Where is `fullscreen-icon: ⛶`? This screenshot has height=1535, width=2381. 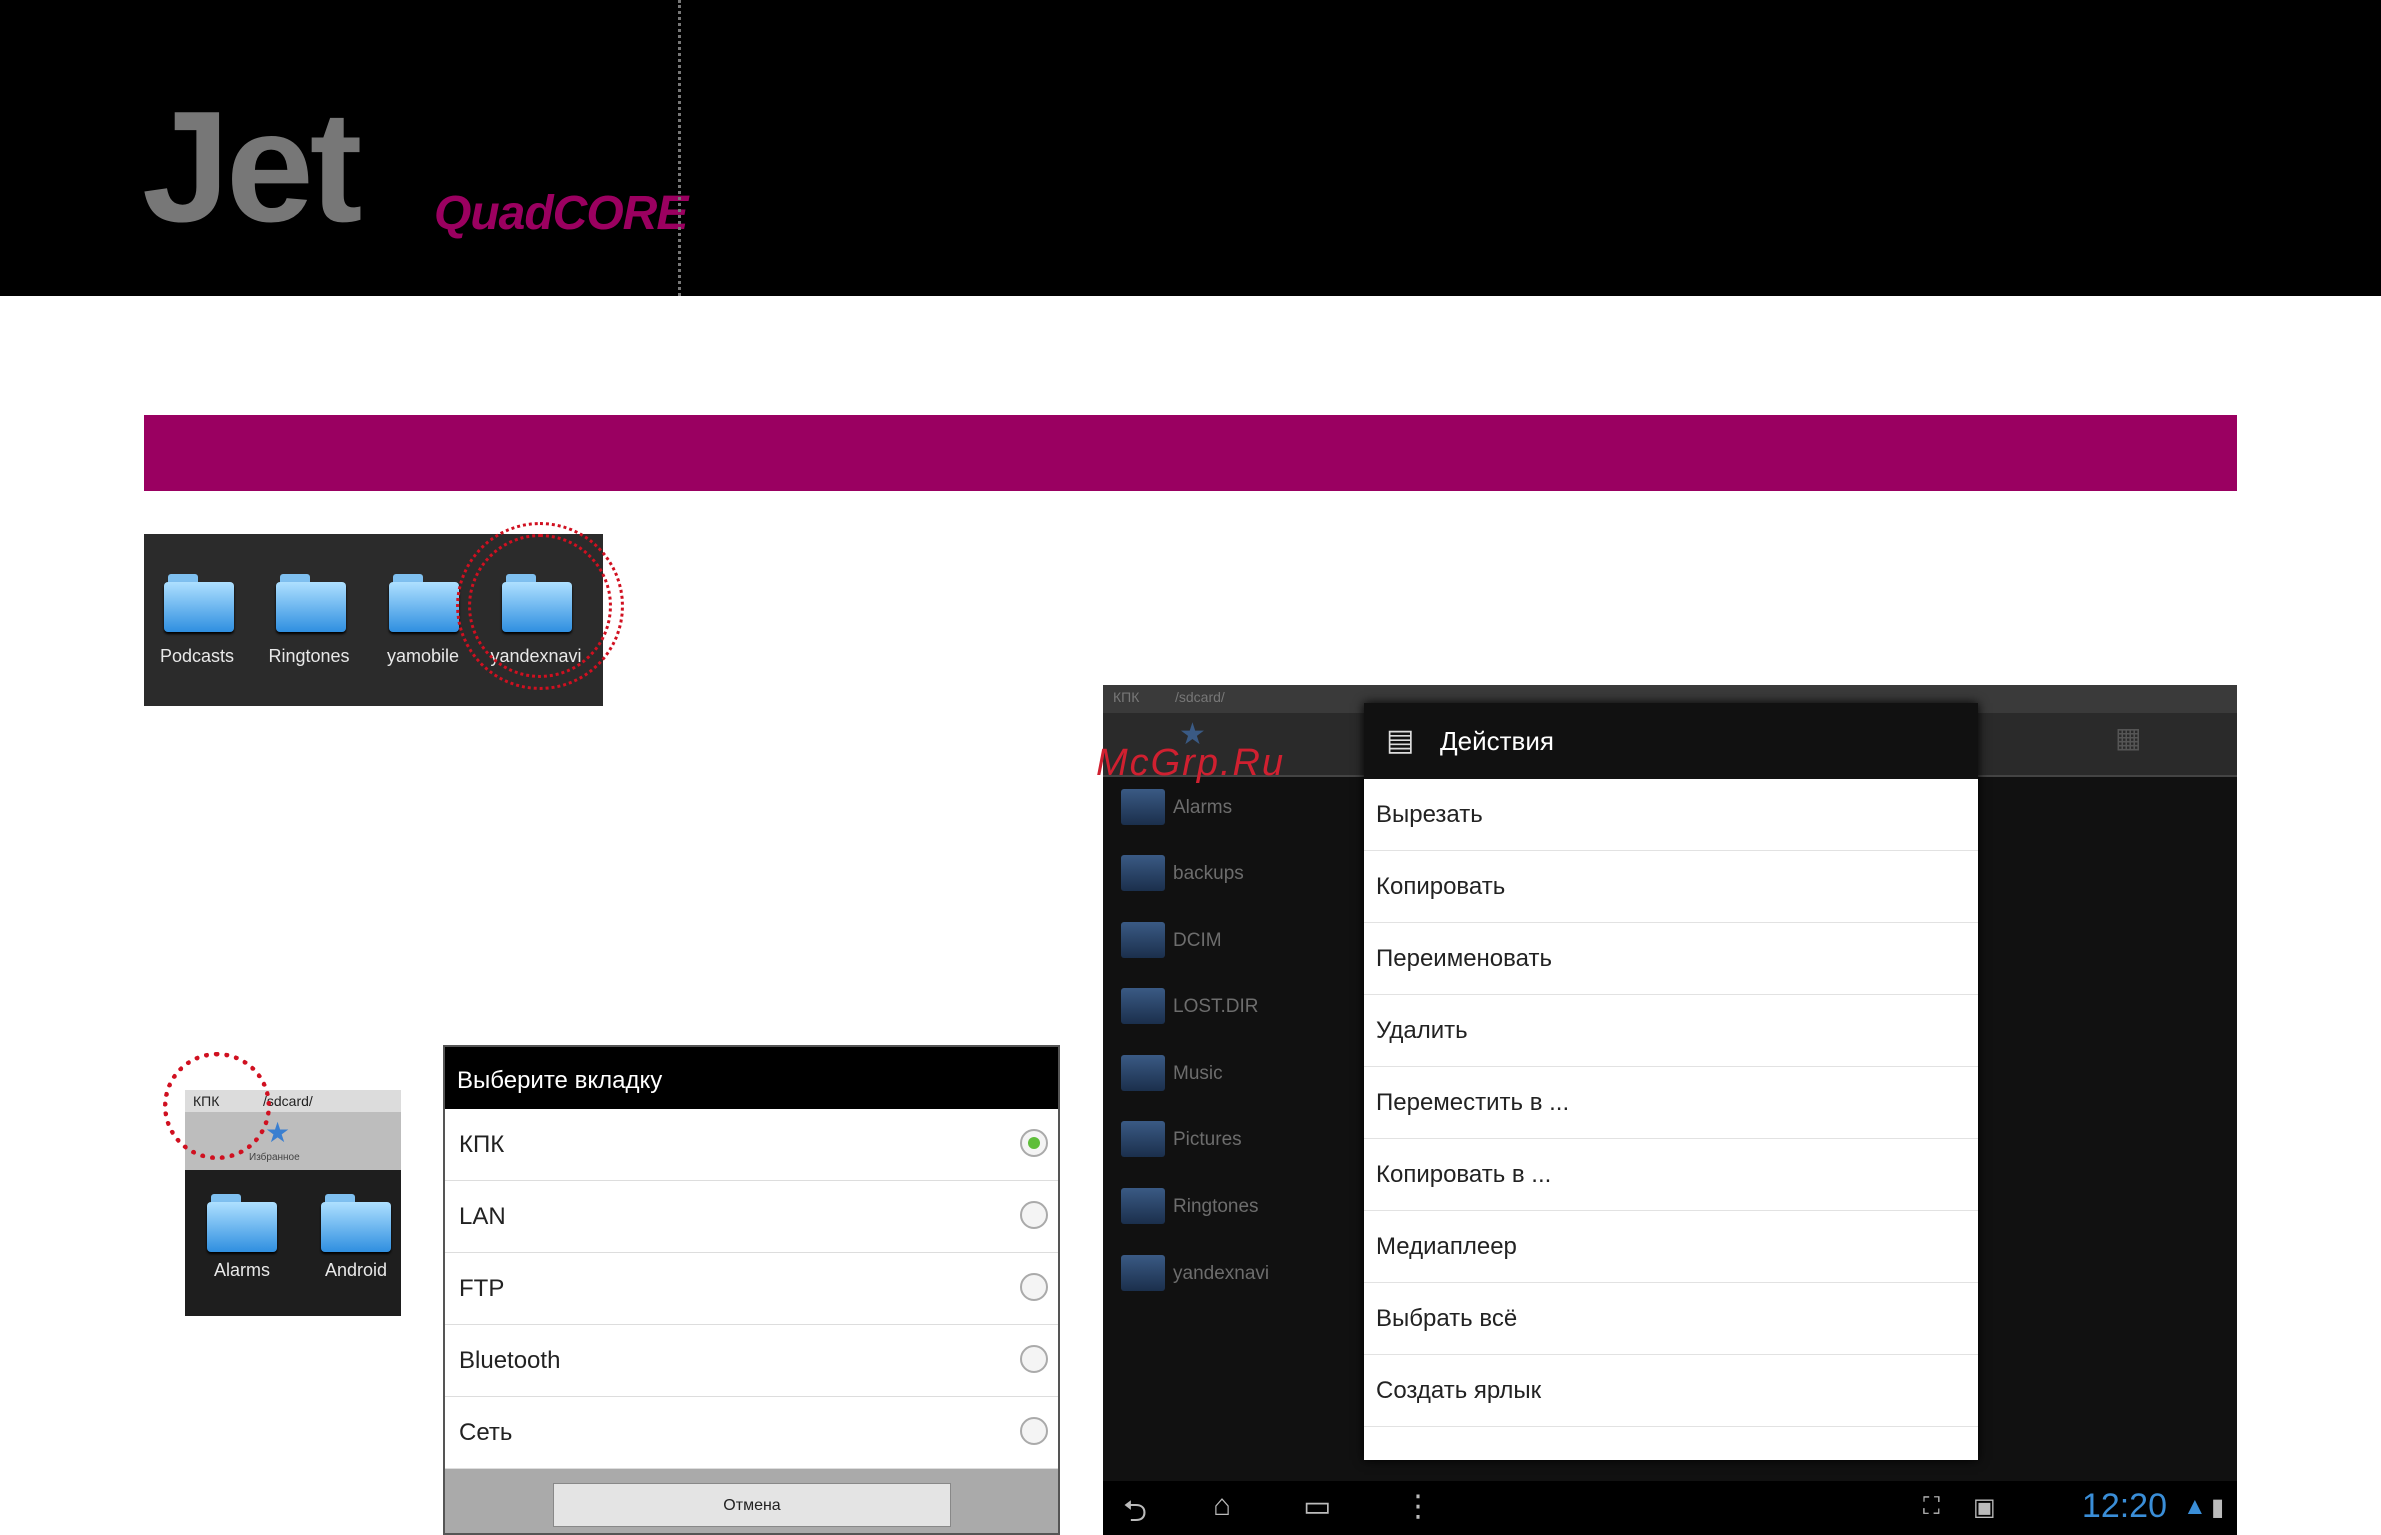
fullscreen-icon: ⛶ is located at coordinates (1931, 1507).